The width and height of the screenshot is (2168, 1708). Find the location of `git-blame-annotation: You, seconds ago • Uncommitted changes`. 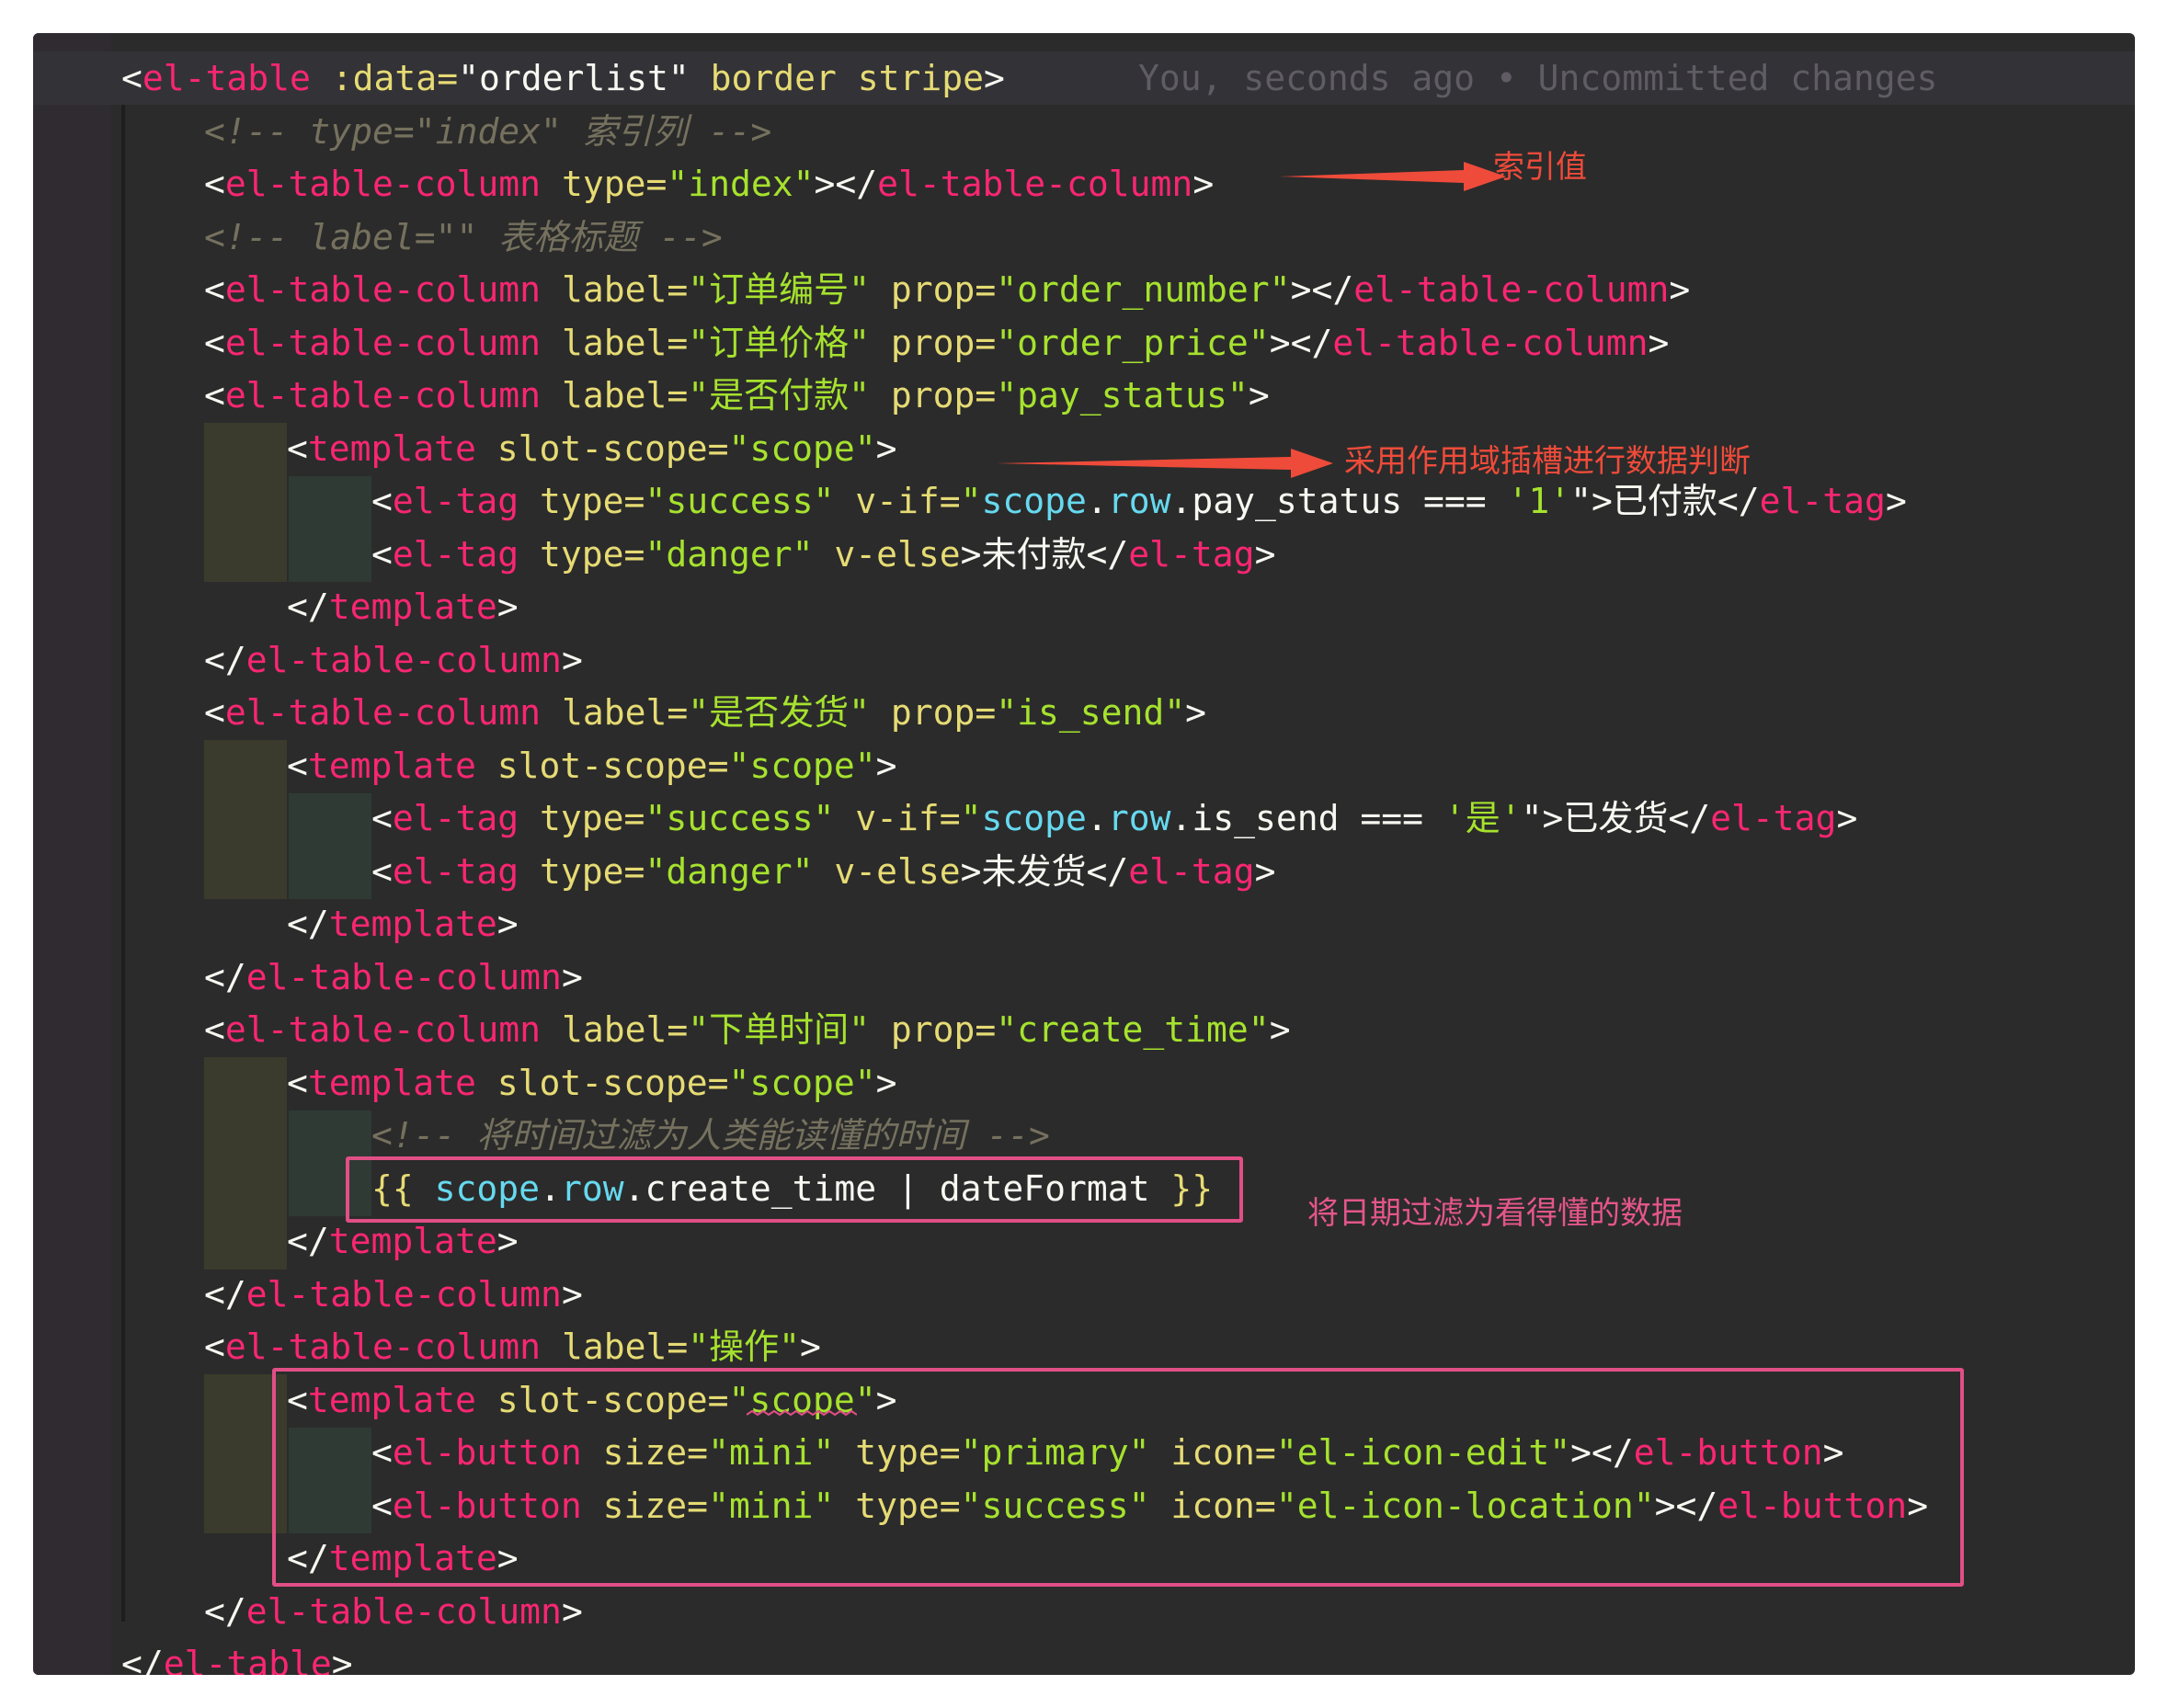

git-blame-annotation: You, seconds ago • Uncommitted changes is located at coordinates (1538, 78).